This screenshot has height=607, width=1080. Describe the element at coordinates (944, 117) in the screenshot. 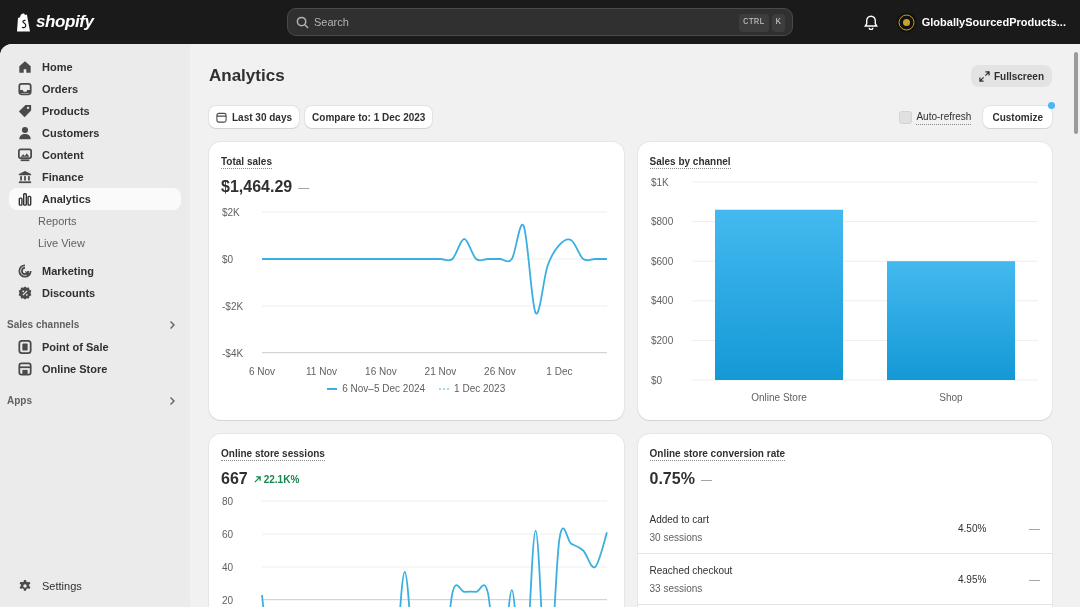

I see `checkbox-label: Auto-refresh` at that location.